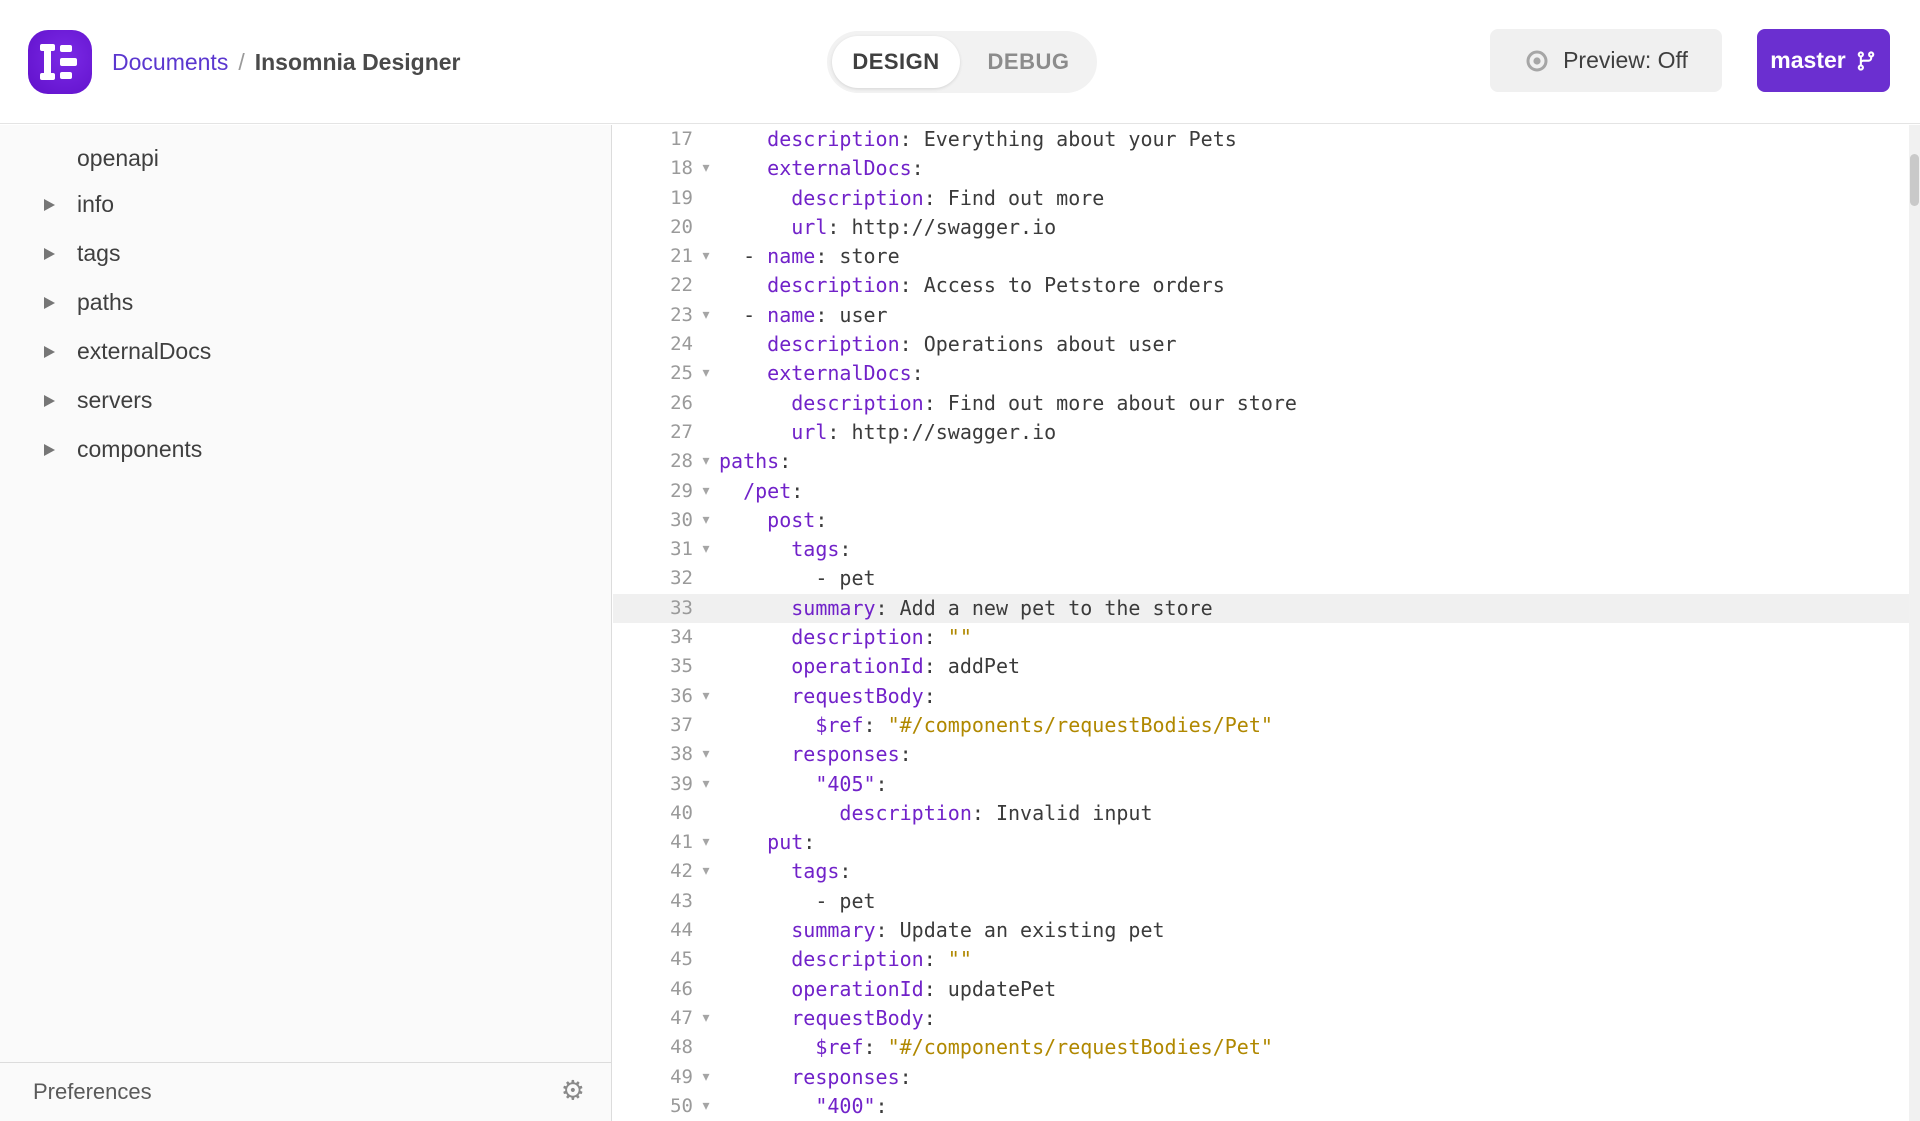 Image resolution: width=1920 pixels, height=1121 pixels. Describe the element at coordinates (681, 461) in the screenshot. I see `line-number: 28` at that location.